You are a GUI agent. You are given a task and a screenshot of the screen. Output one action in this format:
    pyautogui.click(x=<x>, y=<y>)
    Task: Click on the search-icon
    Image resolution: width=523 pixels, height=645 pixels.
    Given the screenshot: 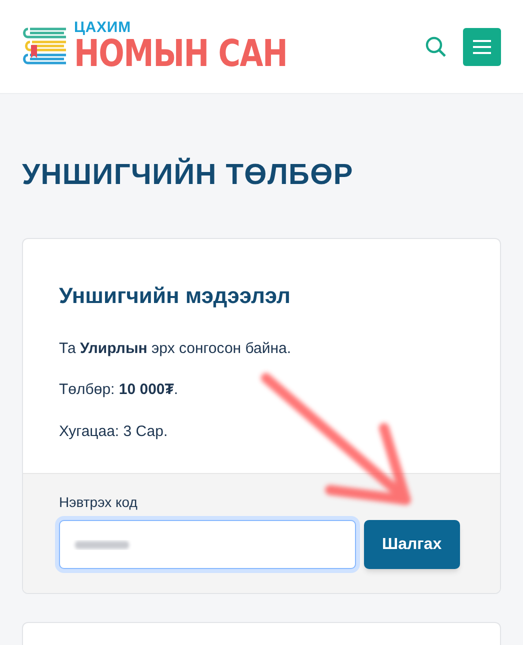 What is the action you would take?
    pyautogui.click(x=436, y=47)
    